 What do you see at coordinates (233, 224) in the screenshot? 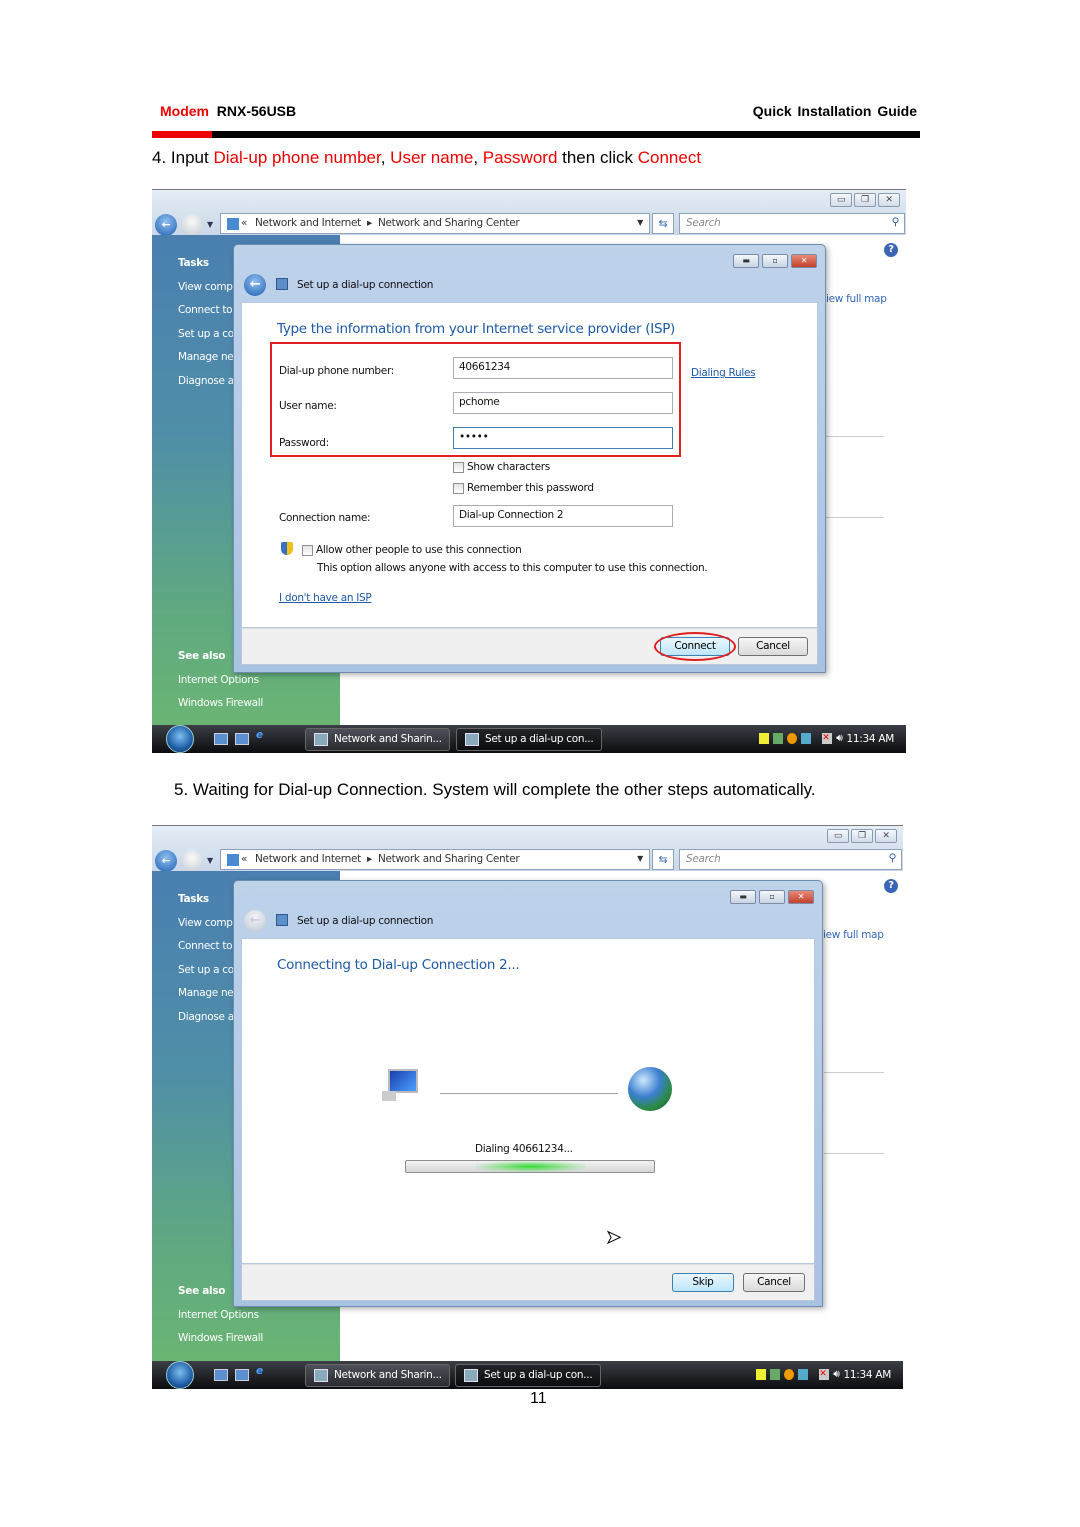
I see `network-icon` at bounding box center [233, 224].